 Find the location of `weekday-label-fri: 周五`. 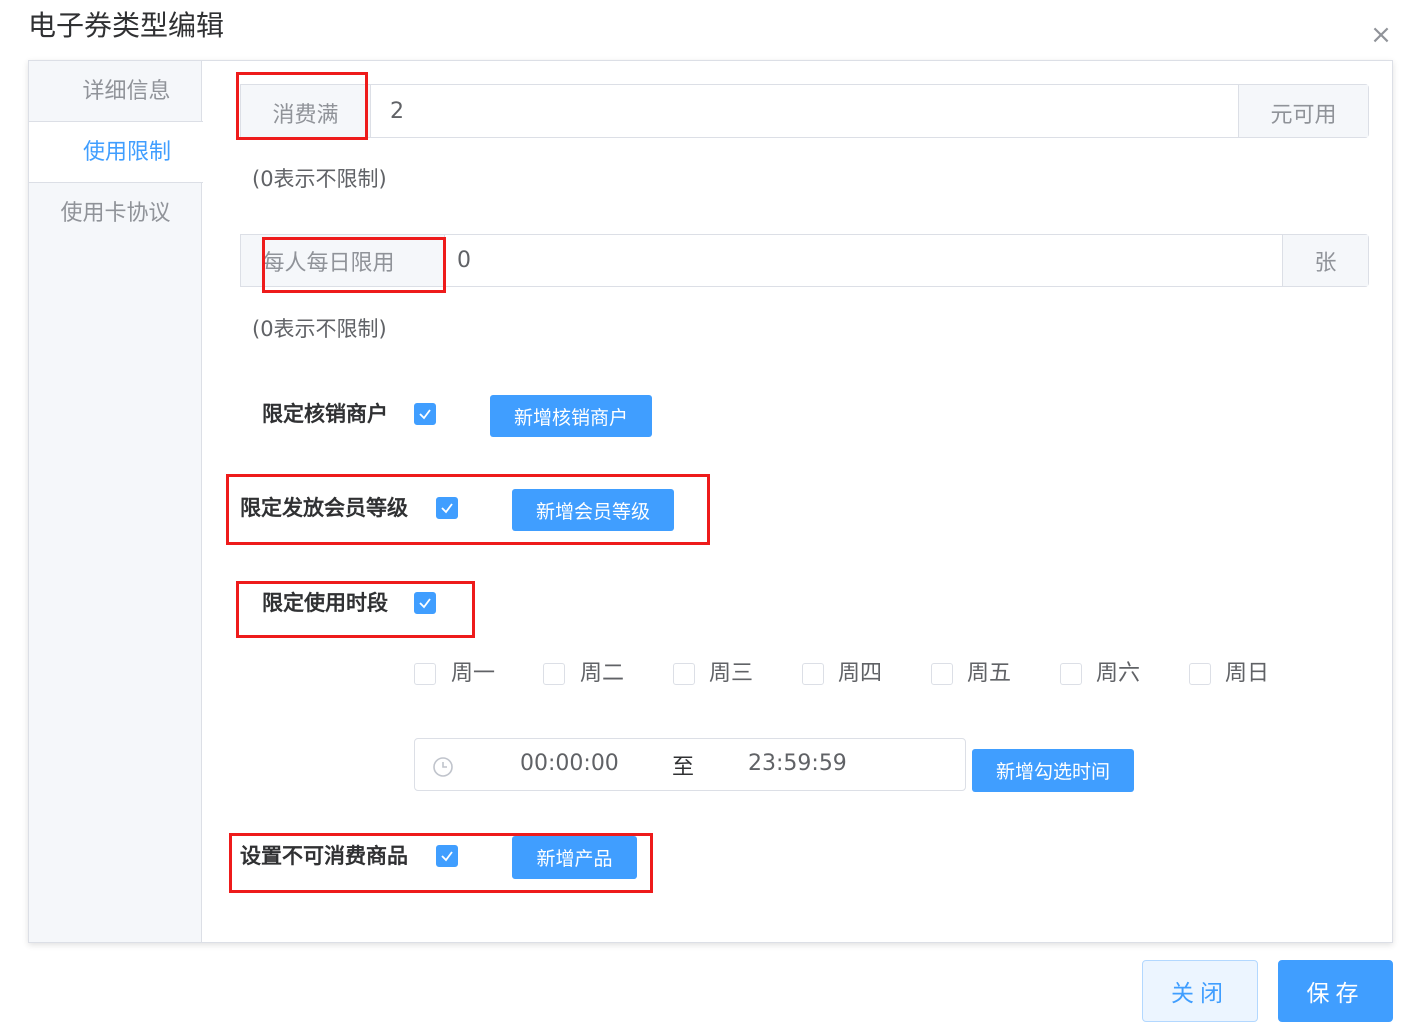

weekday-label-fri: 周五 is located at coordinates (989, 673).